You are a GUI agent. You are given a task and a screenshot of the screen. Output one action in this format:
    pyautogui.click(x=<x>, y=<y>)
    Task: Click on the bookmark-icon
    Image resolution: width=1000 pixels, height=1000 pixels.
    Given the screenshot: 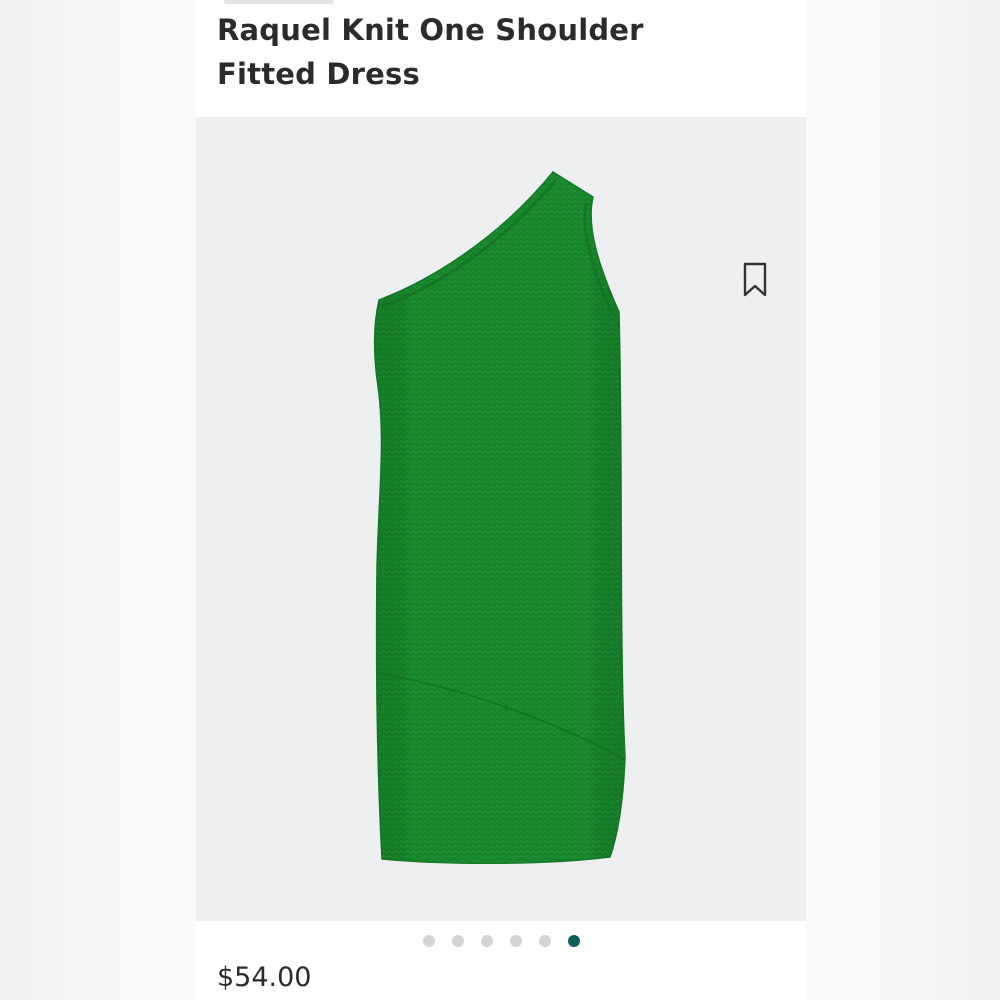 What is the action you would take?
    pyautogui.click(x=755, y=280)
    